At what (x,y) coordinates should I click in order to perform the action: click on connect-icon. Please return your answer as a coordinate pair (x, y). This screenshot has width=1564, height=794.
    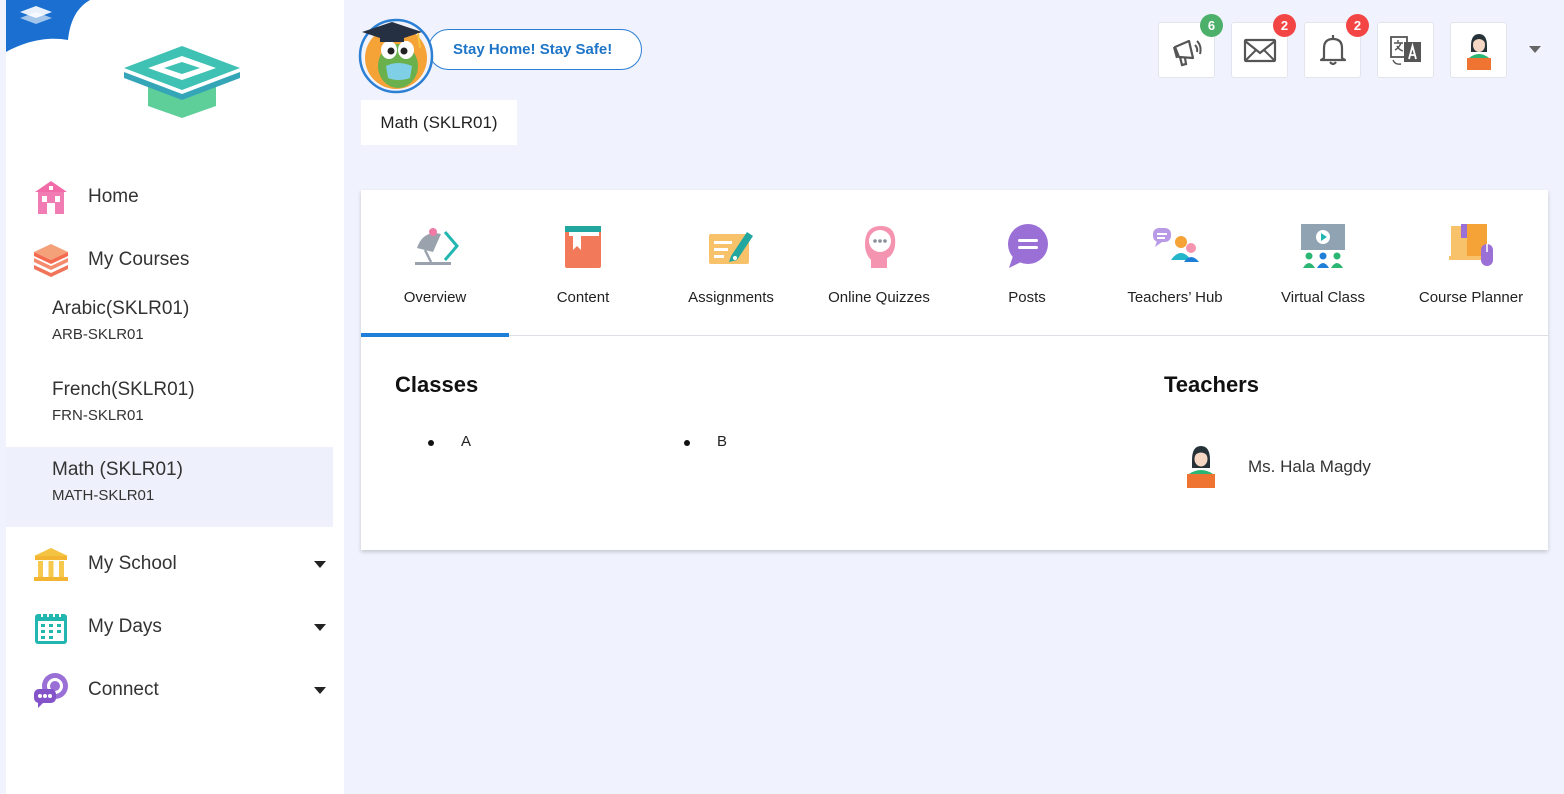
    Looking at the image, I should click on (51, 690).